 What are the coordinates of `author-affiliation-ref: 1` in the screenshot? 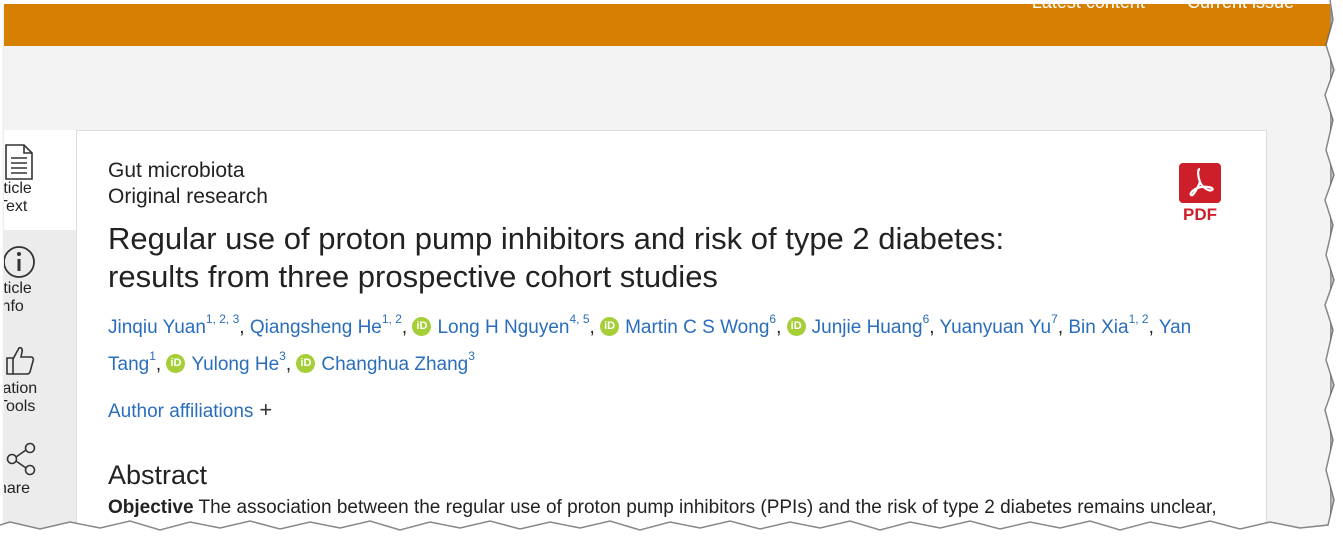 It's located at (152, 356).